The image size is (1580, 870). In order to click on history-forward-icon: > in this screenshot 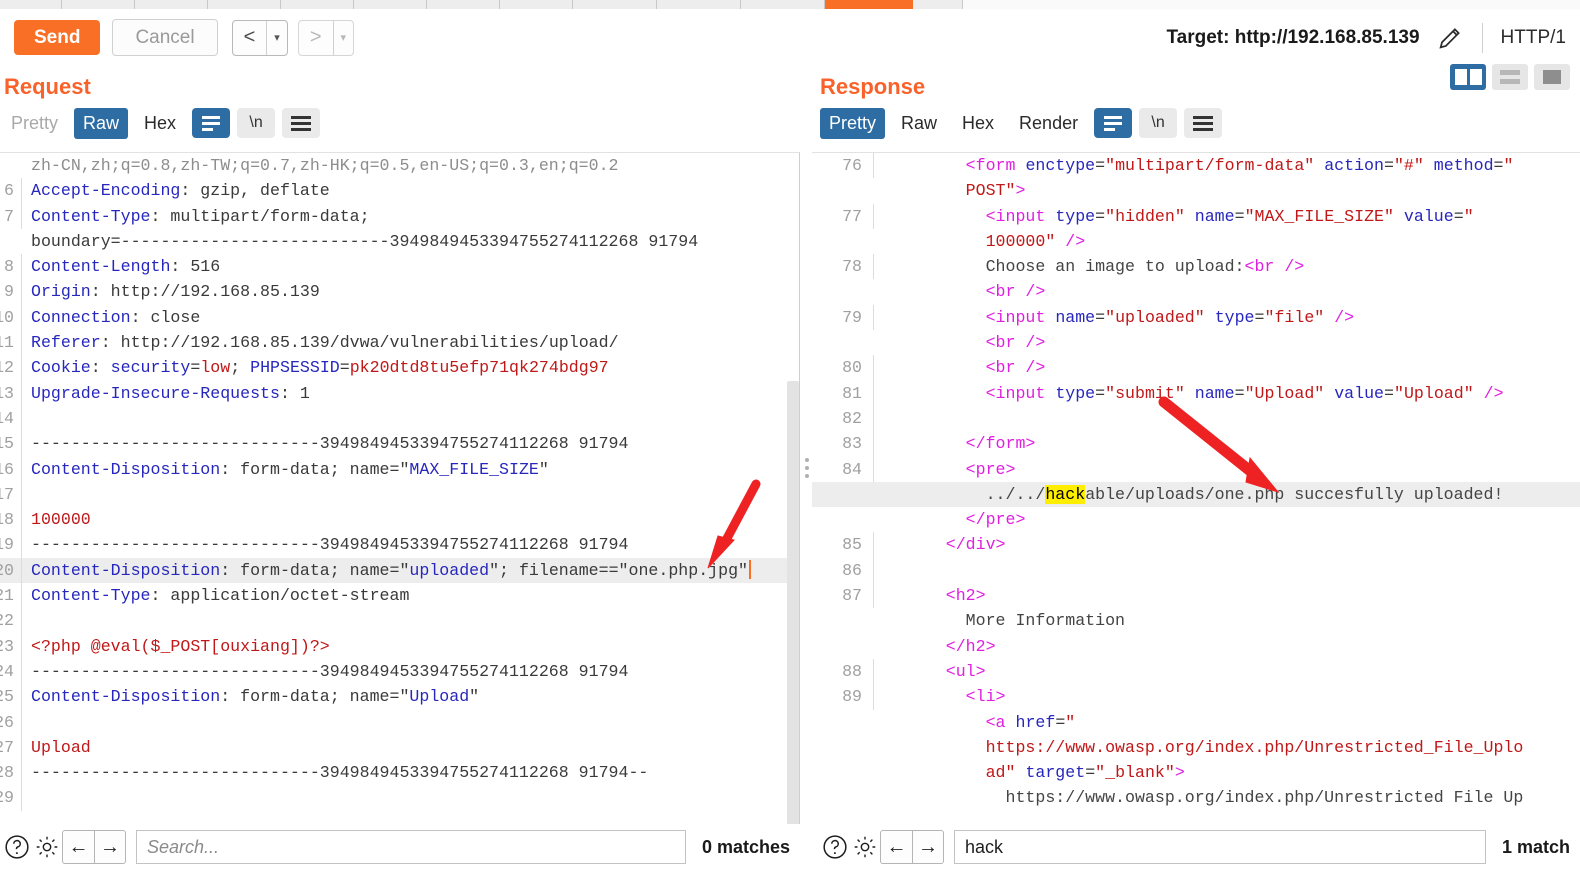, I will do `click(316, 38)`.